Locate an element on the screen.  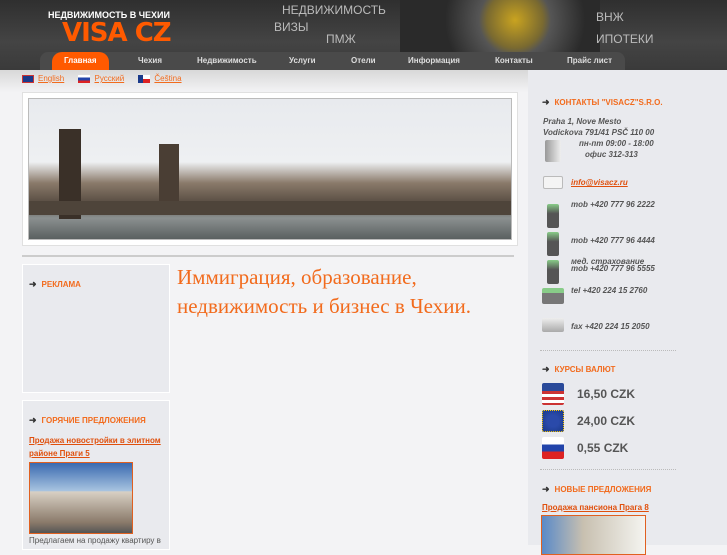
usd-flag-icon is located at coordinates (553, 394).